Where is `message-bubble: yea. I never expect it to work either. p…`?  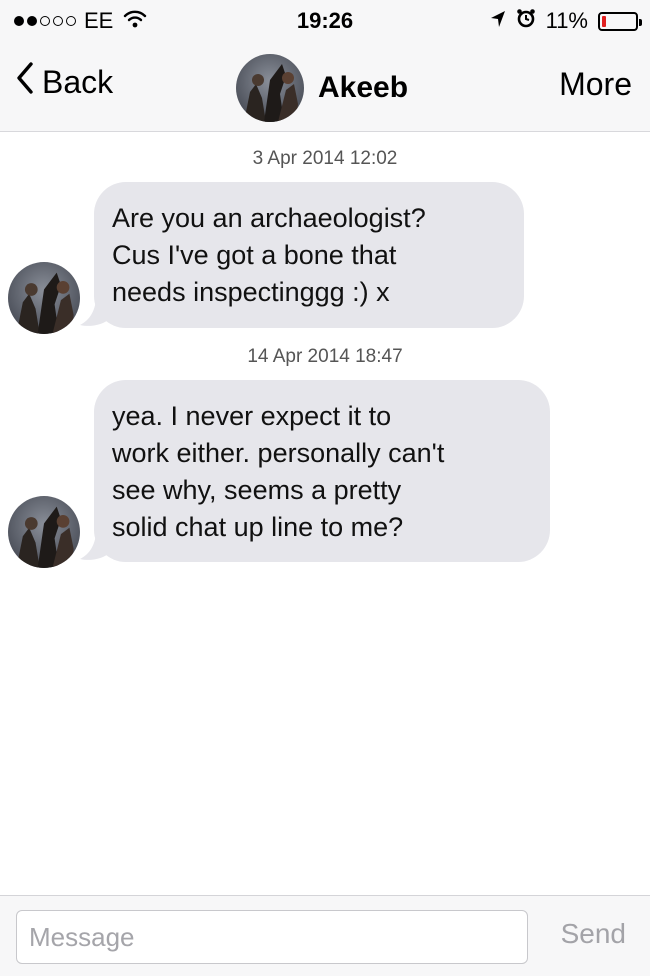 message-bubble: yea. I never expect it to work either. p… is located at coordinates (322, 471).